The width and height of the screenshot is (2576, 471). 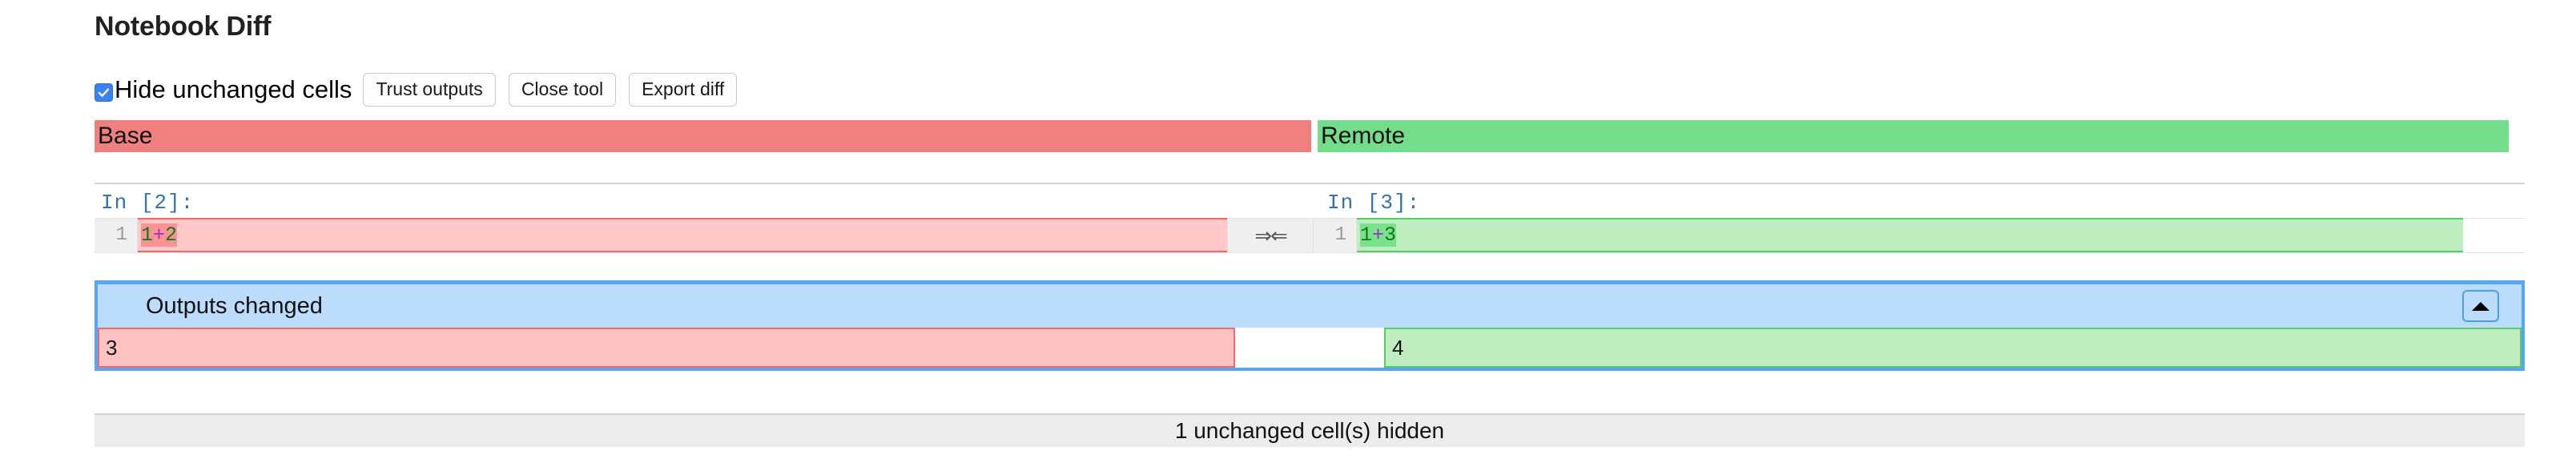 What do you see at coordinates (1270, 235) in the screenshot?
I see `merge-action-column: ⇒⇐` at bounding box center [1270, 235].